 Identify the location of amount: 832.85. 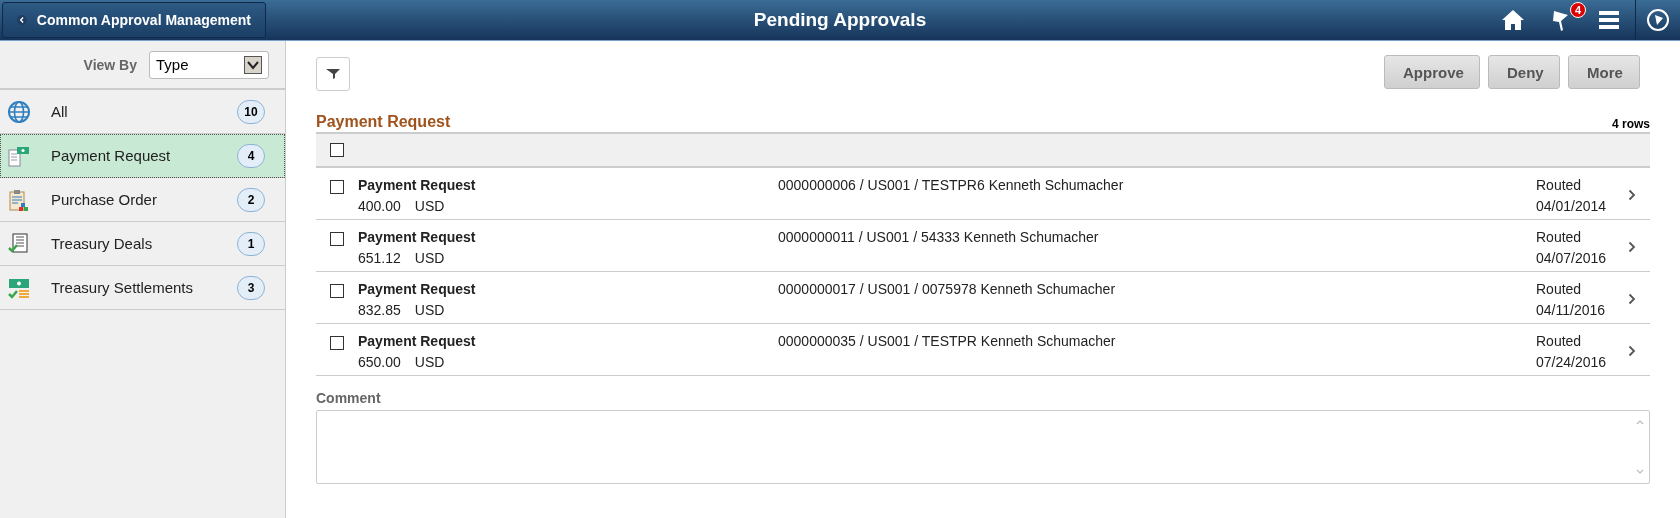
(379, 310).